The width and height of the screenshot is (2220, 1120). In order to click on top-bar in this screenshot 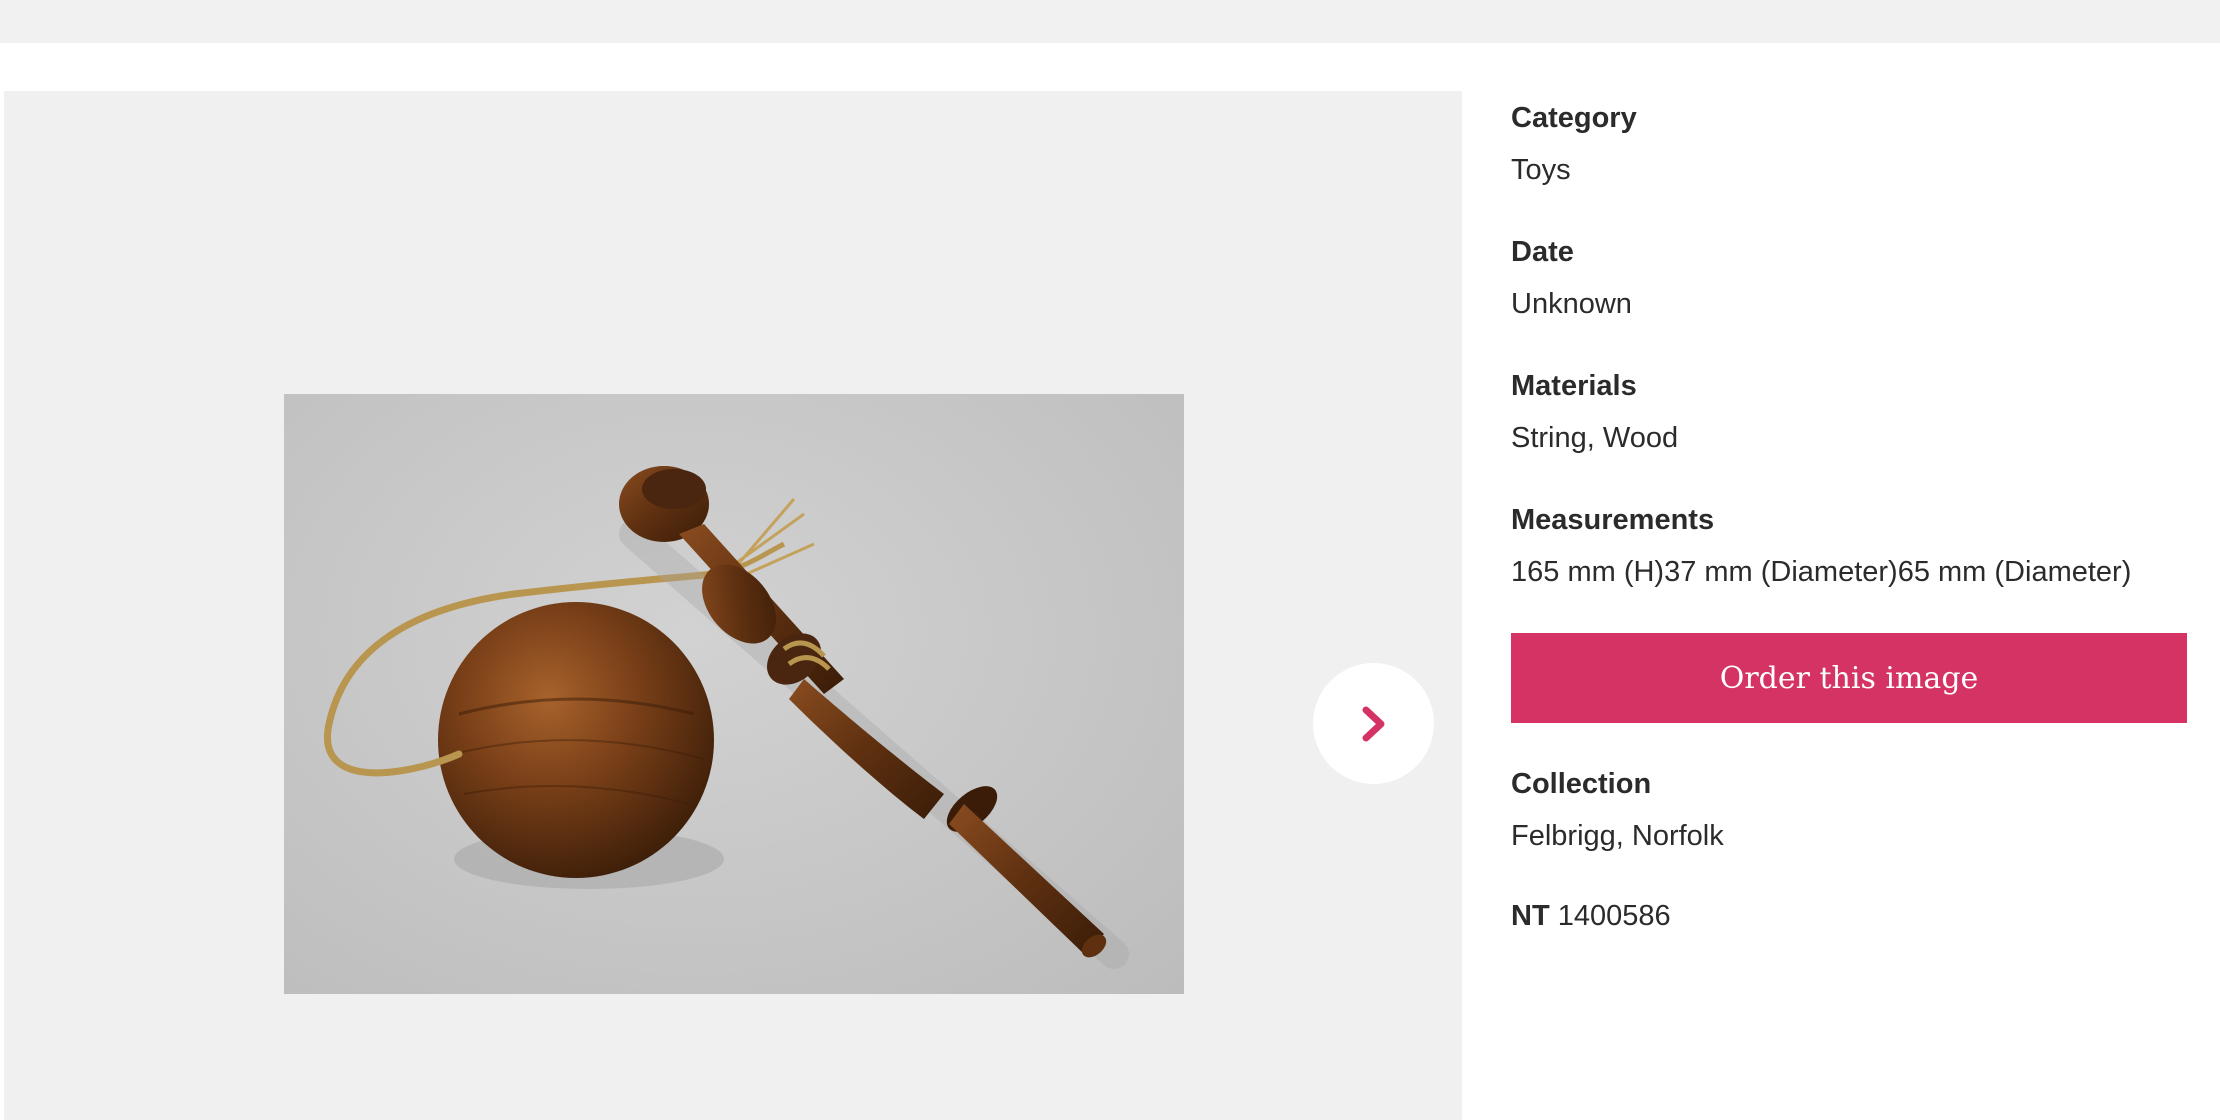, I will do `click(1110, 21)`.